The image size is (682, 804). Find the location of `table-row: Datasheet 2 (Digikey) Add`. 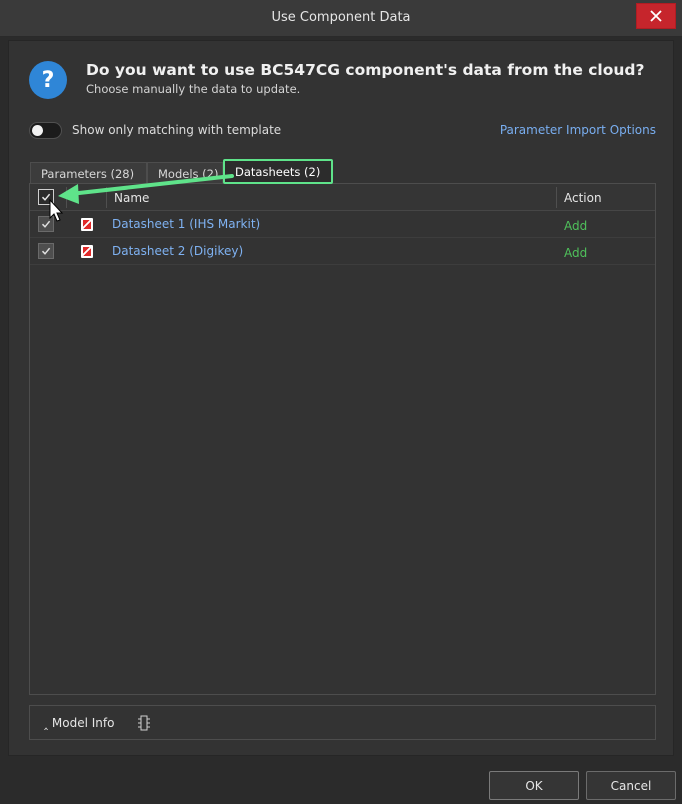

table-row: Datasheet 2 (Digikey) Add is located at coordinates (342, 251).